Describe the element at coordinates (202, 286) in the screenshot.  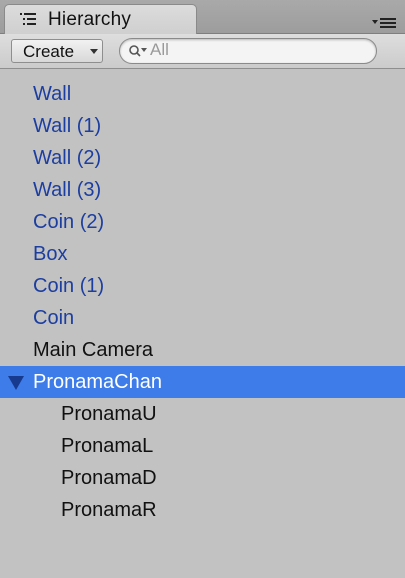
I see `tree-item-coin-1: Coin (1)` at that location.